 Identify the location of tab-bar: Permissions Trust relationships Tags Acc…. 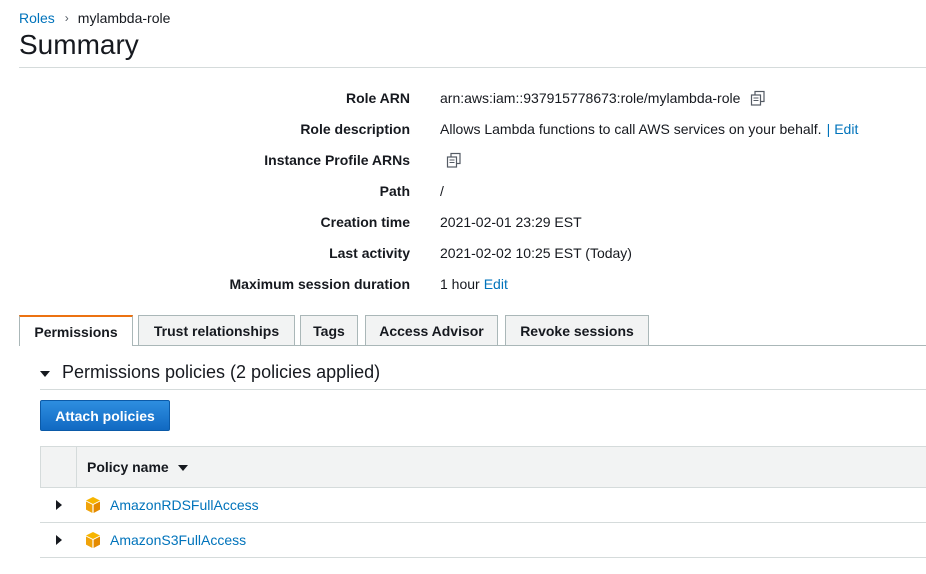
(472, 330).